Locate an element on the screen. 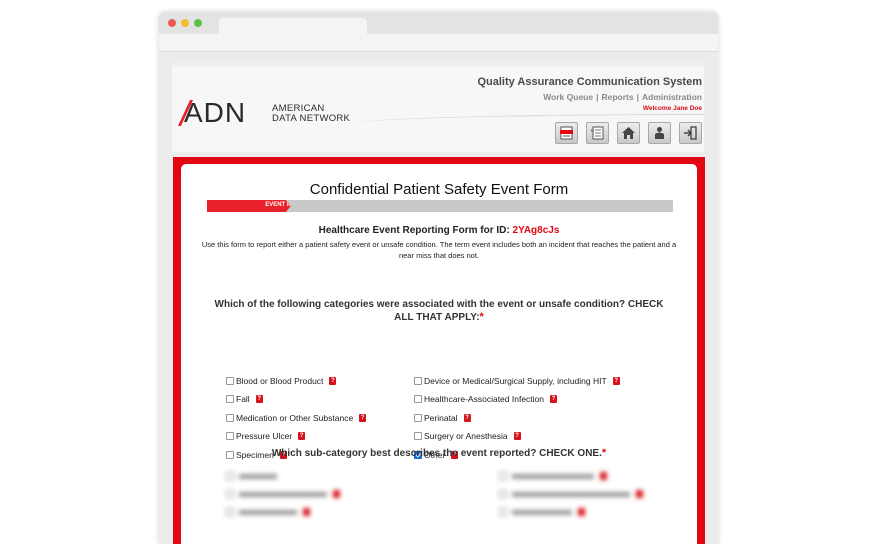 This screenshot has width=876, height=544. category-surgery: Surgery or Anesthesia ? is located at coordinates (467, 436).